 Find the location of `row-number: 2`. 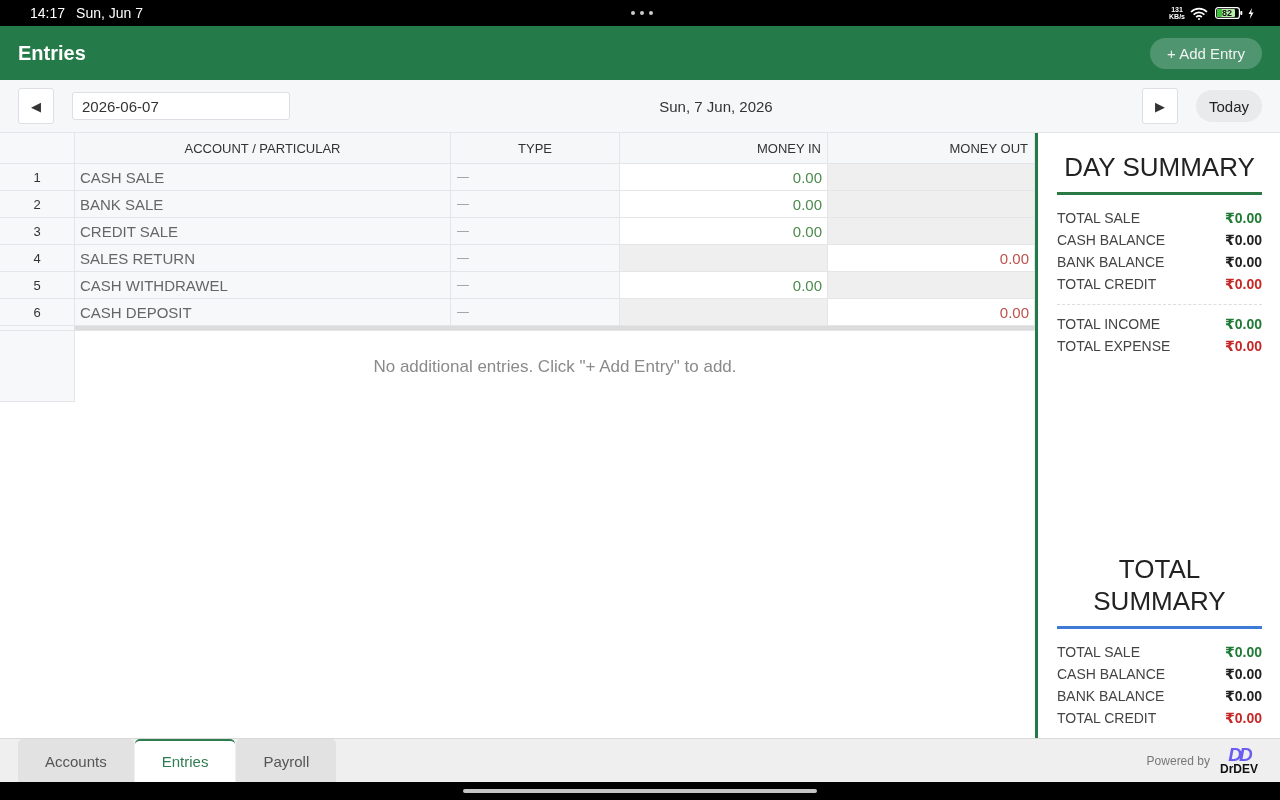

row-number: 2 is located at coordinates (37, 204).